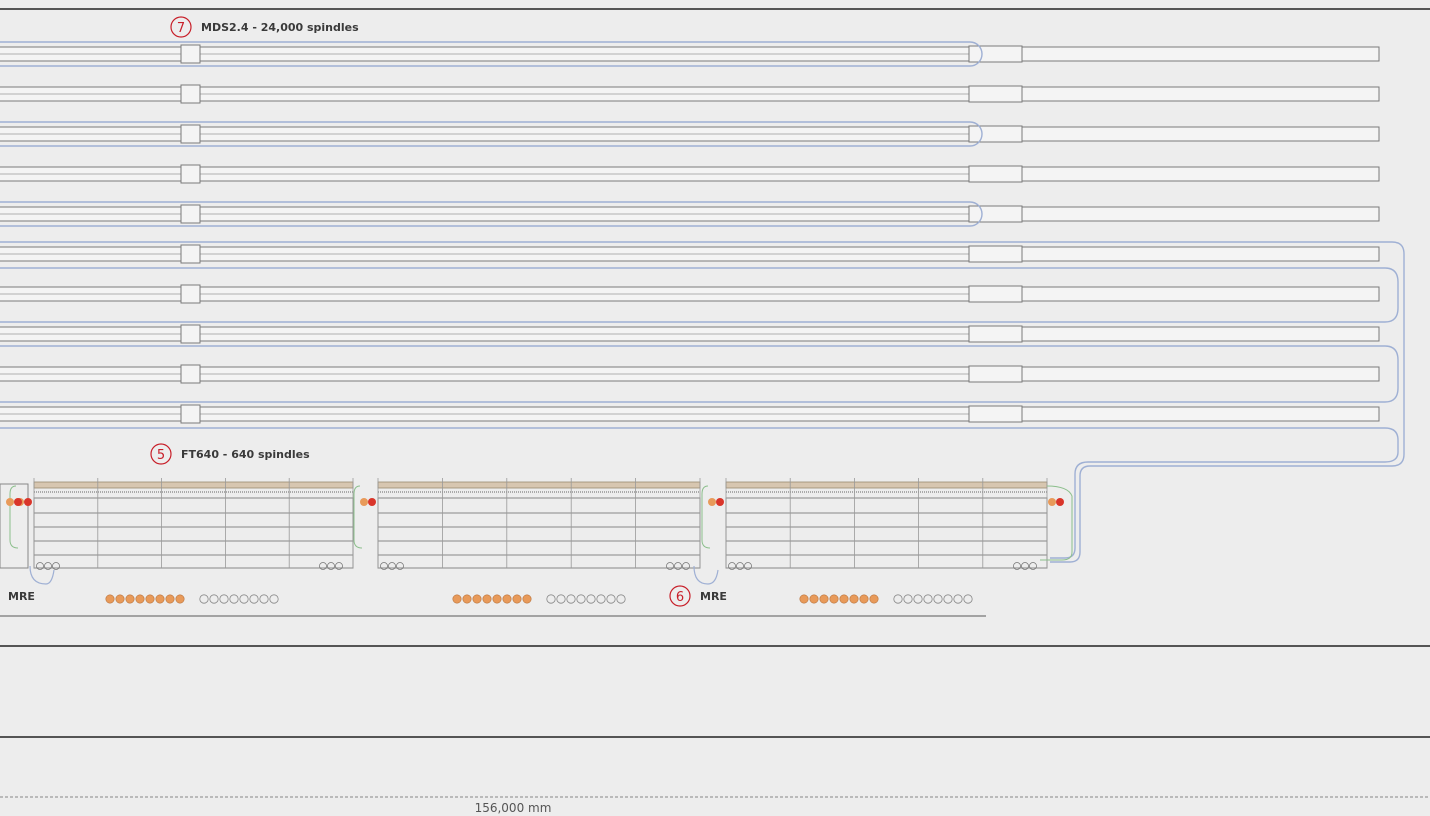  Describe the element at coordinates (698, 596) in the screenshot. I see `mre-right-label: 6 MRE` at that location.